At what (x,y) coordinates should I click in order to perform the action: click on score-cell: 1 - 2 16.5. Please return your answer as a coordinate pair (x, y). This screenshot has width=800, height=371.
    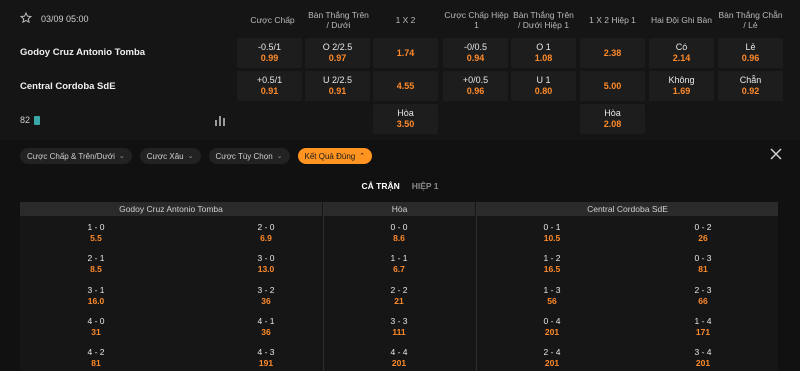
    Looking at the image, I should click on (552, 264).